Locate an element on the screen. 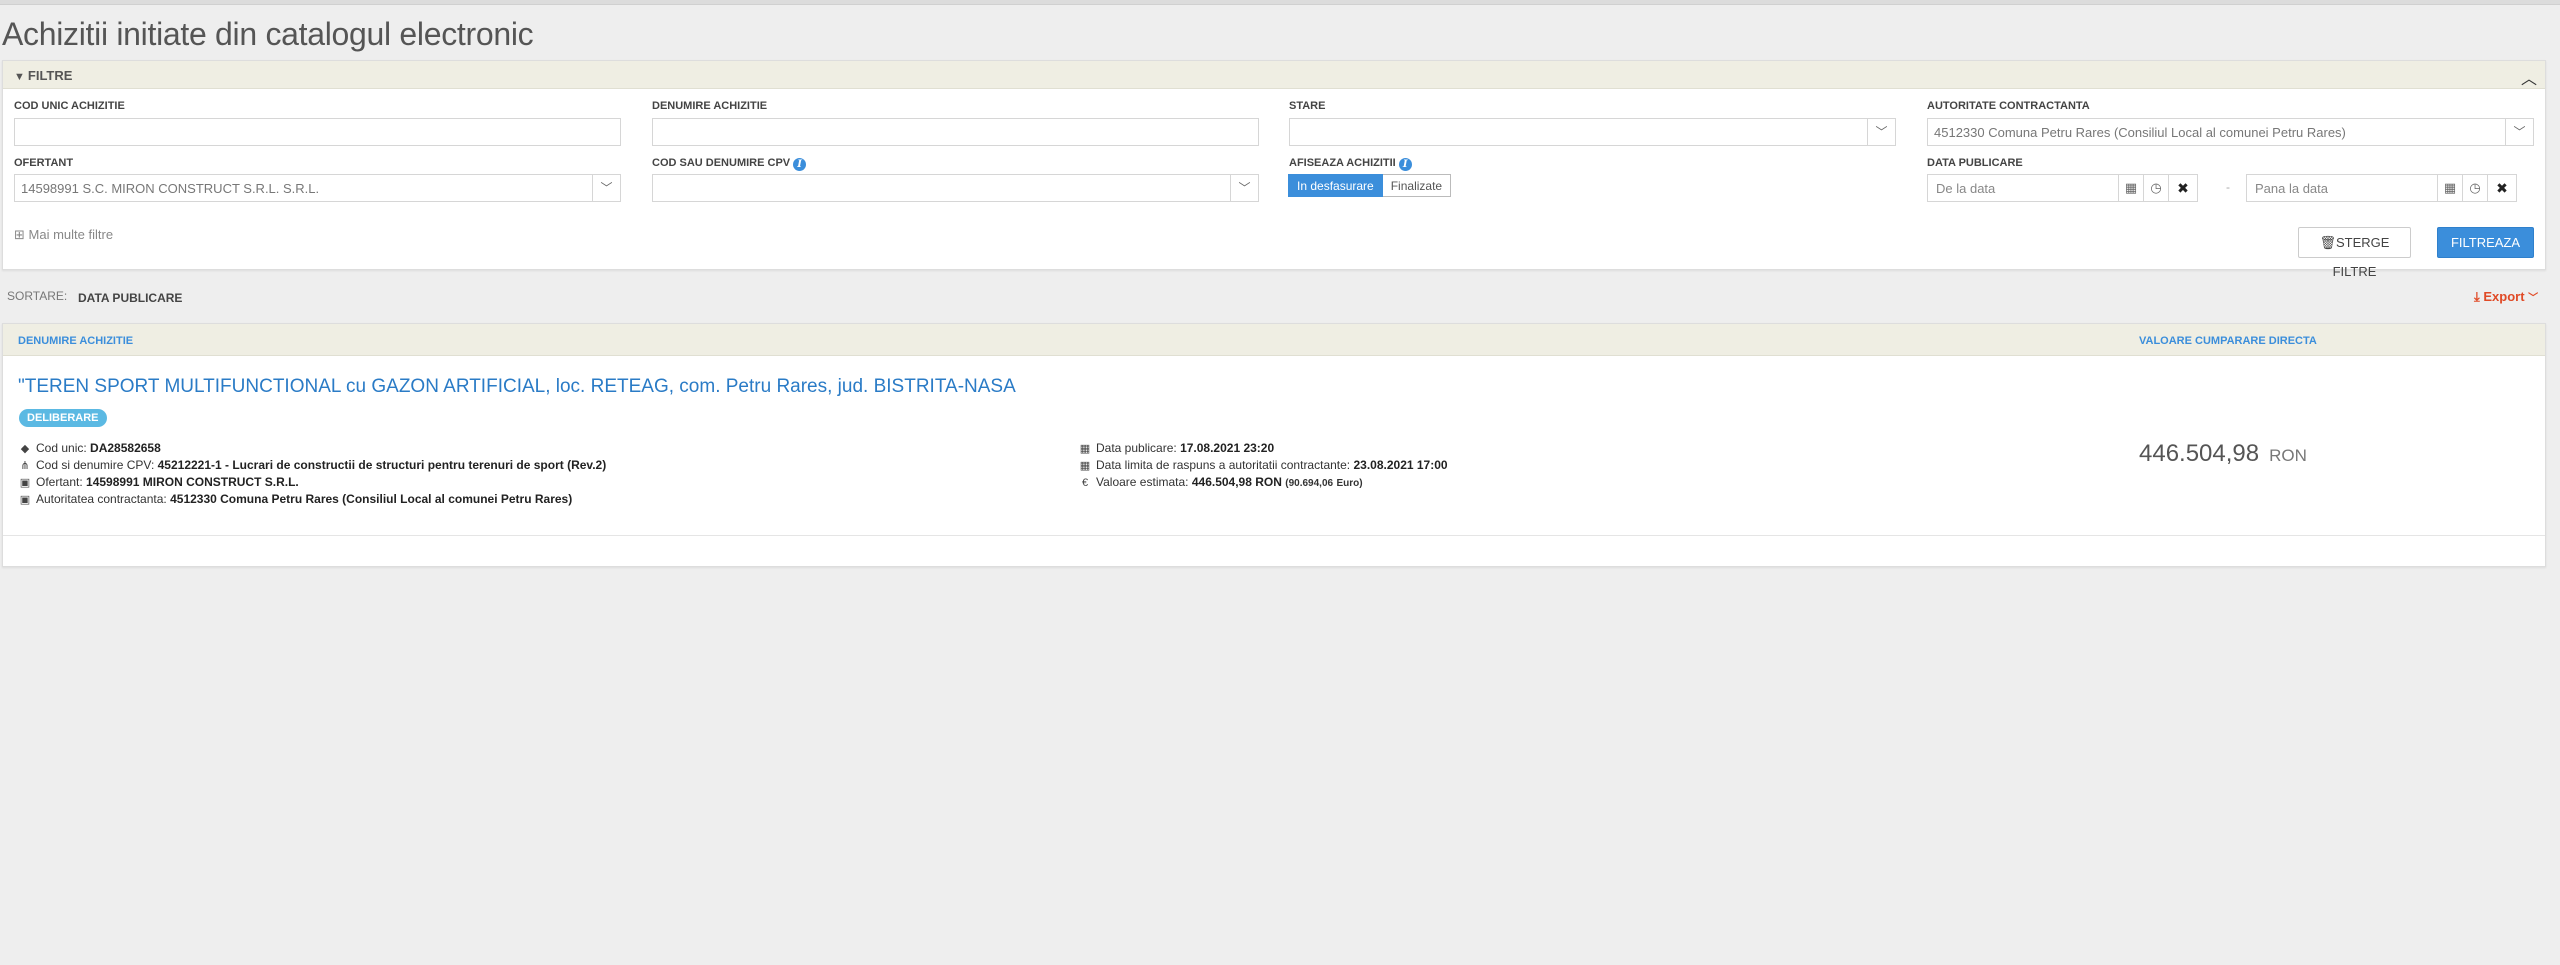 Image resolution: width=2560 pixels, height=965 pixels. chevron-up-icon: ︿ is located at coordinates (2529, 77).